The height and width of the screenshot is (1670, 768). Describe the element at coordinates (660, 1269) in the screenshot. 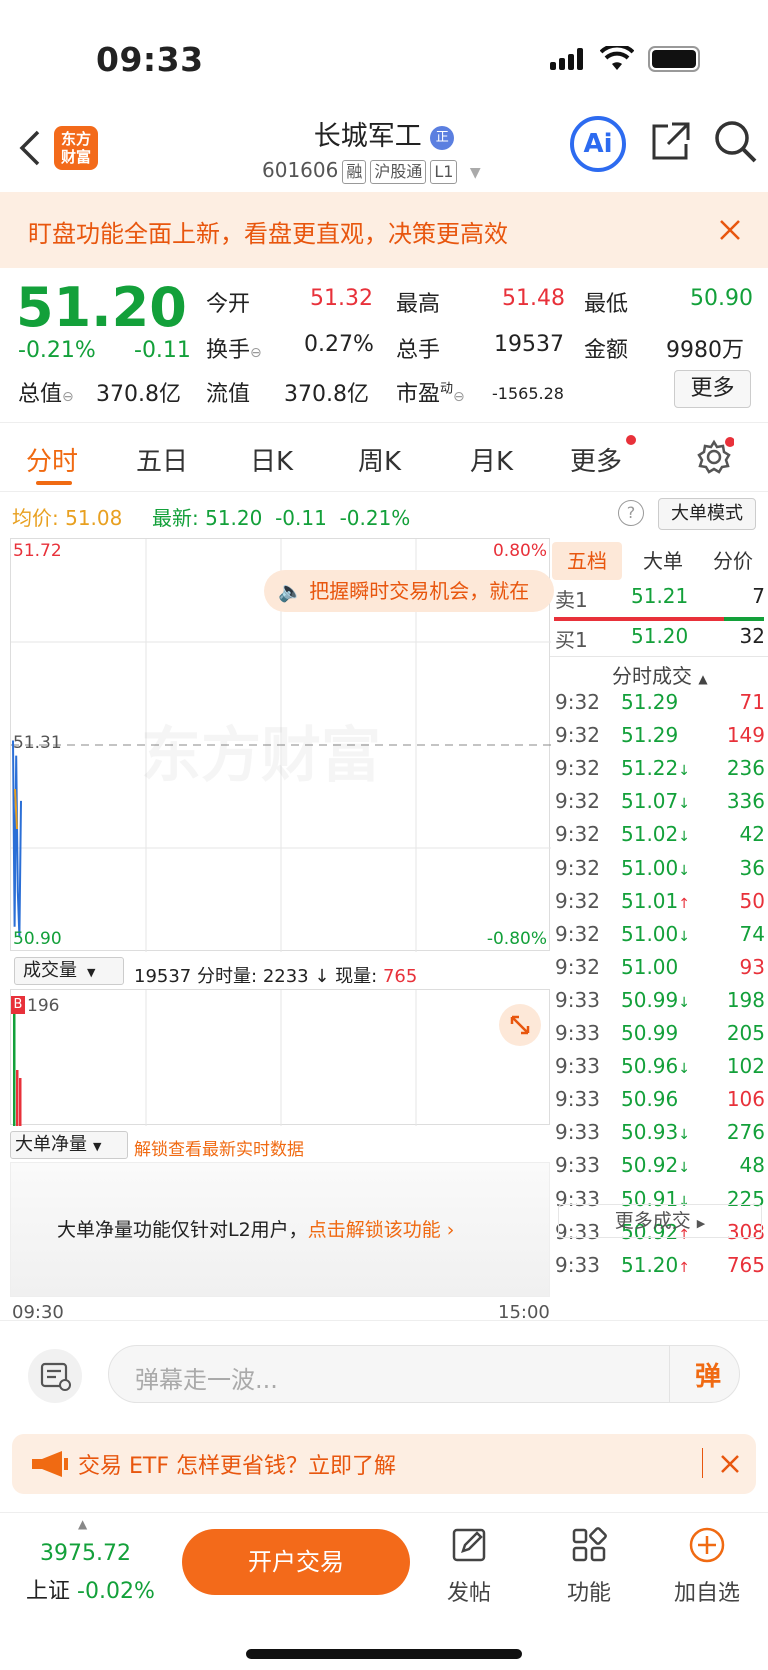

I see `trade-row: 9:33 51.20↑ 765` at that location.